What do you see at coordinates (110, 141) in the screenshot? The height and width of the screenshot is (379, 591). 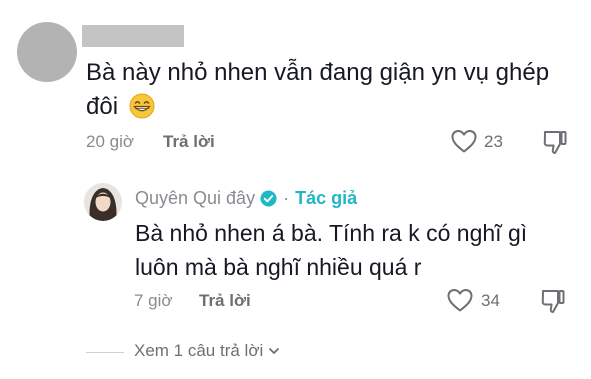 I see `comment-time: 20 giờ` at bounding box center [110, 141].